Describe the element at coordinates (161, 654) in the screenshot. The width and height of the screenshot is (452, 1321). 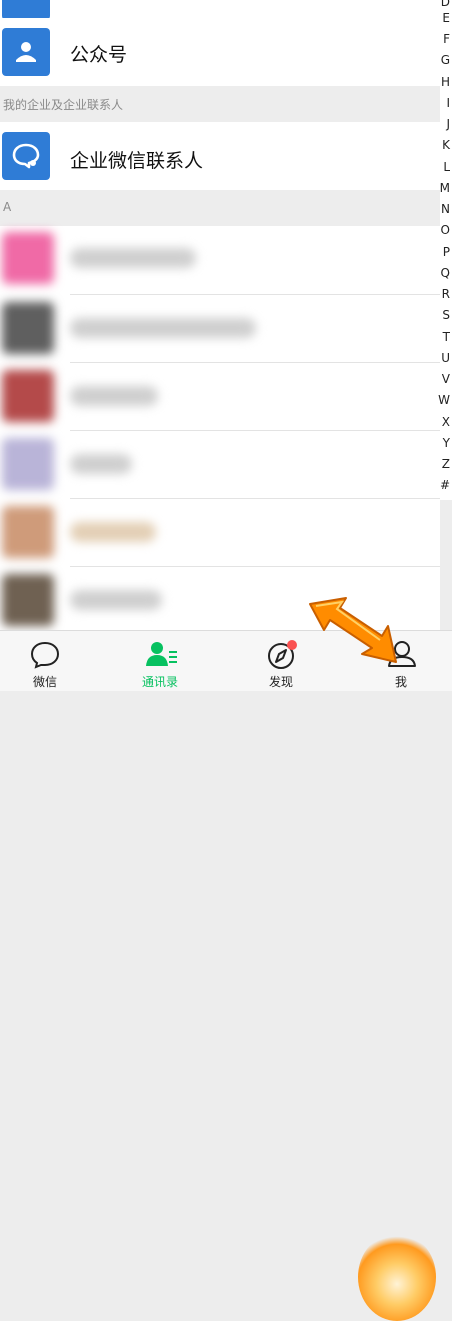
I see `contacts-icon` at that location.